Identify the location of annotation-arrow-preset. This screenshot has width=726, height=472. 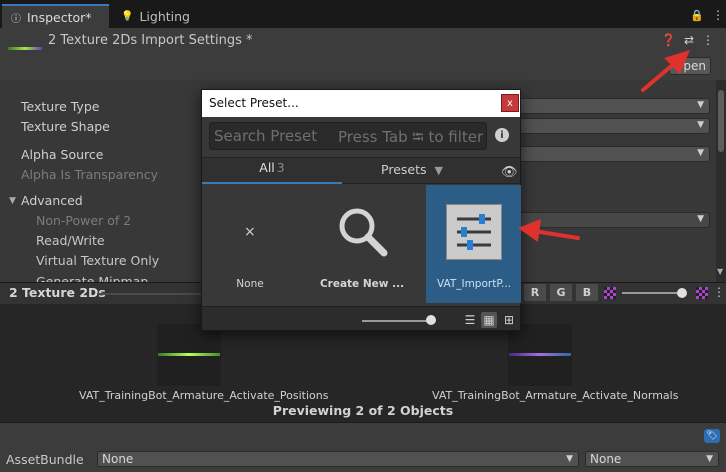
(549, 230).